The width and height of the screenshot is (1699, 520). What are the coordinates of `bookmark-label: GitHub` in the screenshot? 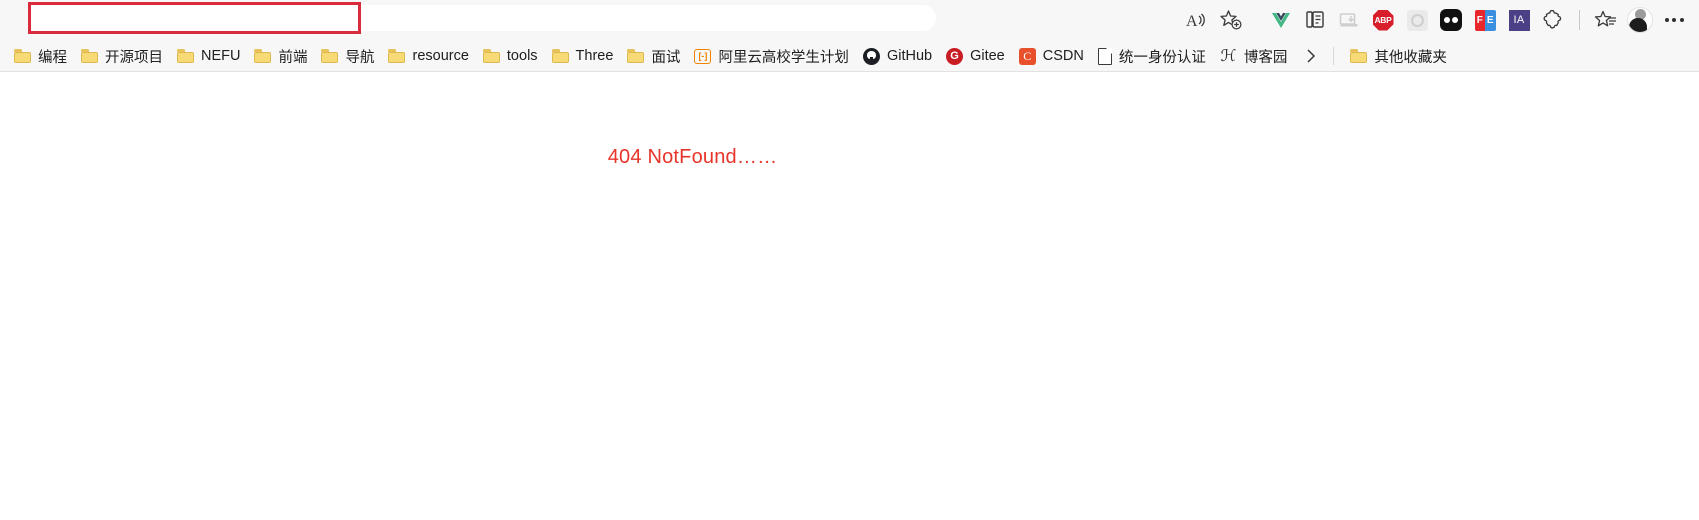 It's located at (909, 56).